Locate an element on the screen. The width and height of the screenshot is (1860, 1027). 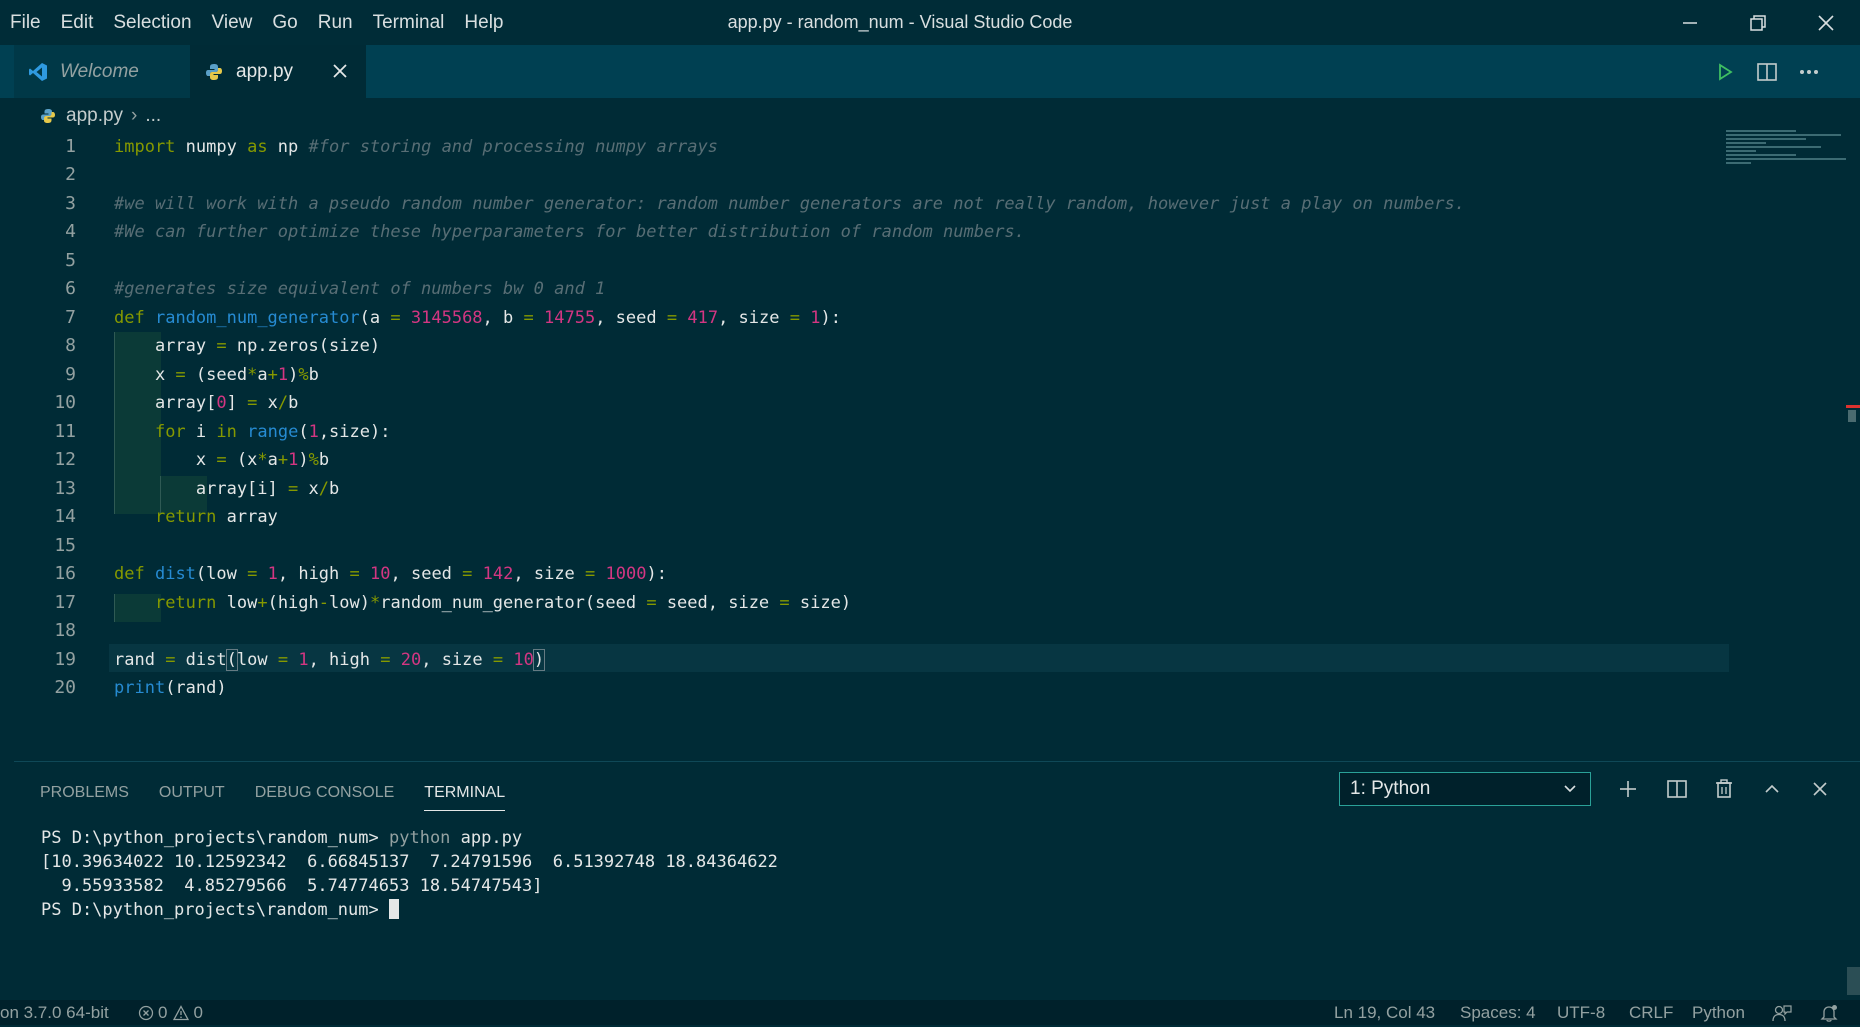
play-icon is located at coordinates (1726, 71).